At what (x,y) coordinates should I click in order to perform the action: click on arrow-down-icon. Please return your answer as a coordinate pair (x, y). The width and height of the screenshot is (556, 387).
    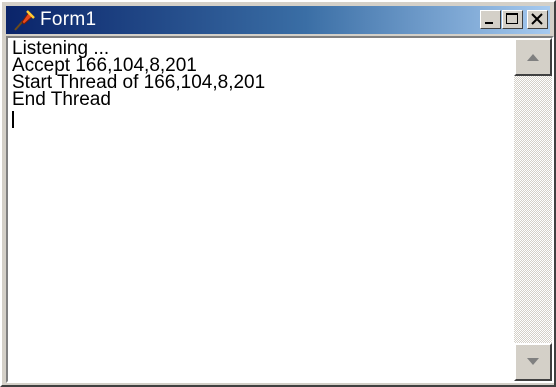
    Looking at the image, I should click on (533, 361).